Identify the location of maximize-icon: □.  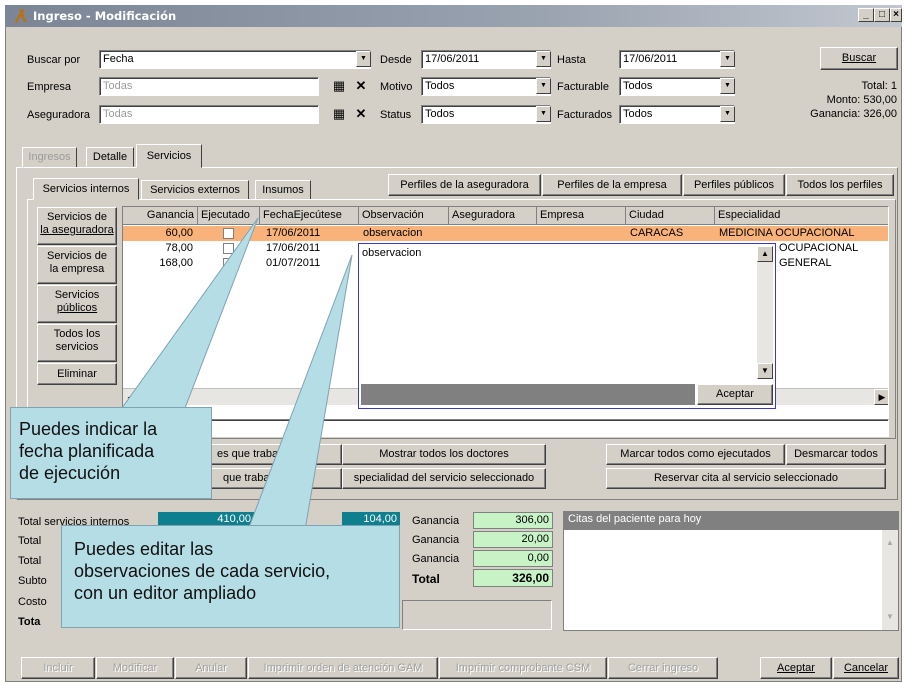
(882, 15).